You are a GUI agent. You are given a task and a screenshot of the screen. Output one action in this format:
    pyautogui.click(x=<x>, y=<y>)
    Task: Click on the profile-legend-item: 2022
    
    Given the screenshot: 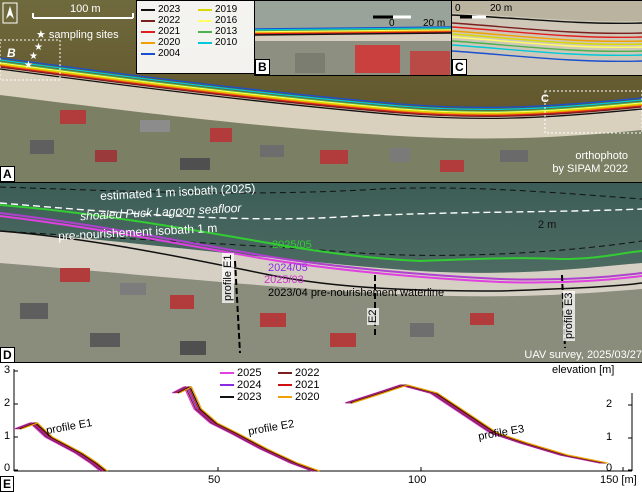 What is the action you would take?
    pyautogui.click(x=304, y=373)
    